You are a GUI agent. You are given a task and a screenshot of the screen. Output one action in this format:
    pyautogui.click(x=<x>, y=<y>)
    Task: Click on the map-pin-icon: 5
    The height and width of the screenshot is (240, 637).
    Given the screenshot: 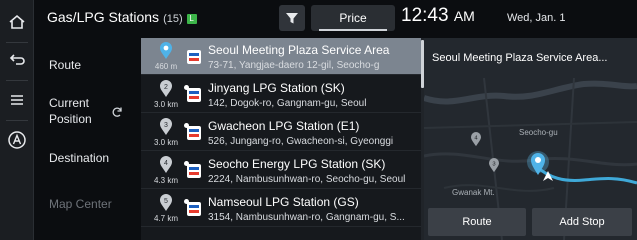 What is the action you would take?
    pyautogui.click(x=166, y=202)
    